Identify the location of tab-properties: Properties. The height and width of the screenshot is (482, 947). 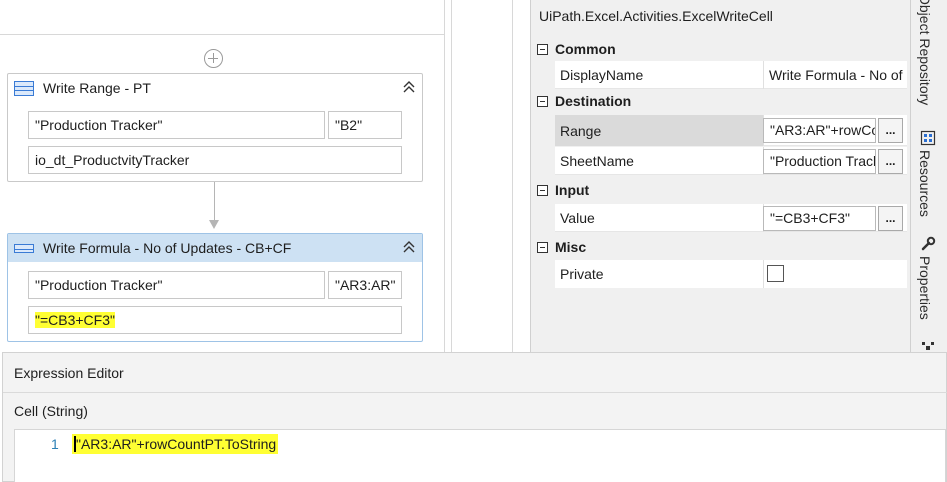
(925, 288).